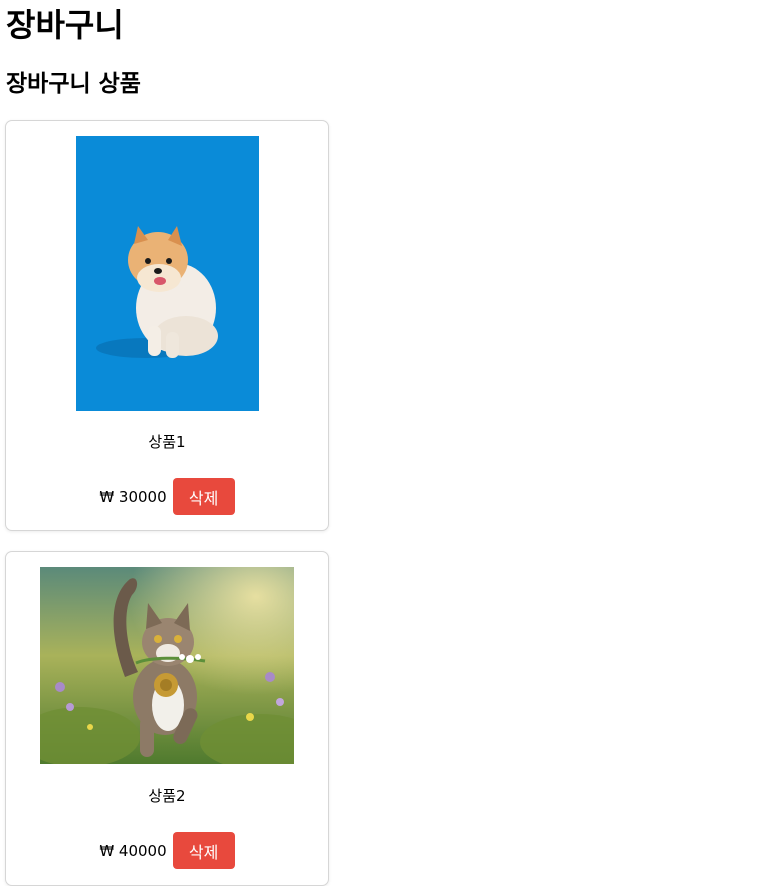 This screenshot has height=886, width=758. I want to click on price-row: ₩ 30000 삭제, so click(167, 496).